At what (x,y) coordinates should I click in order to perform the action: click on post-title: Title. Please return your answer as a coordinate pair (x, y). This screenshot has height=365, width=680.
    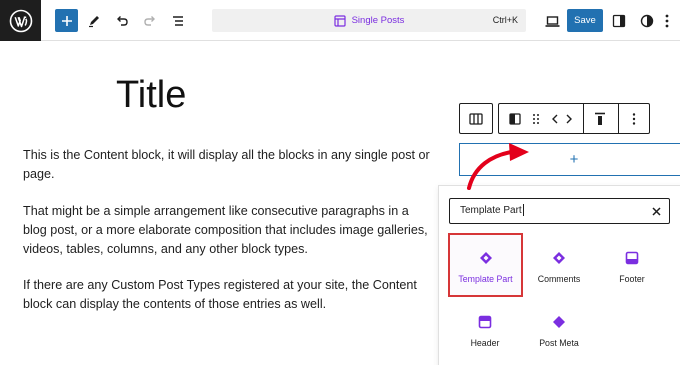
    Looking at the image, I should click on (151, 95).